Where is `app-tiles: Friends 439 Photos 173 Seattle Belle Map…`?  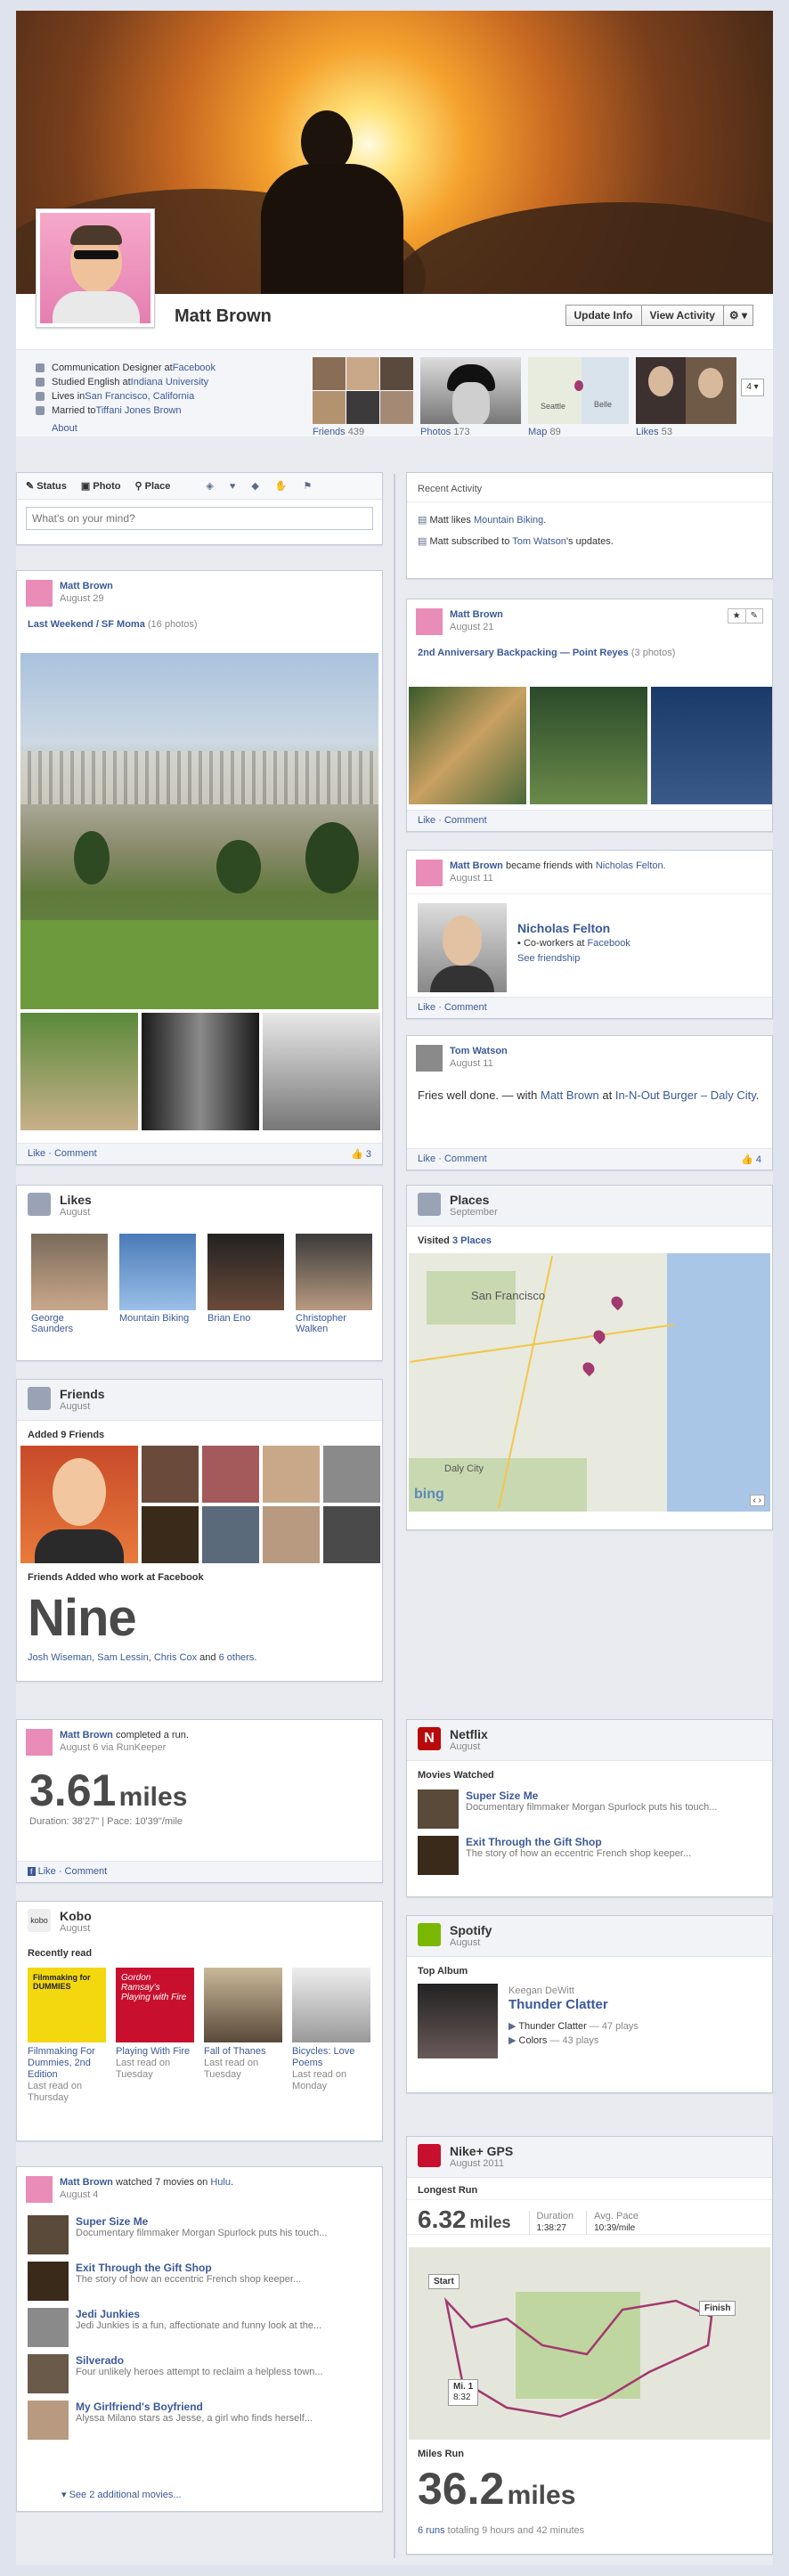 app-tiles: Friends 439 Photos 173 Seattle Belle Map… is located at coordinates (524, 397).